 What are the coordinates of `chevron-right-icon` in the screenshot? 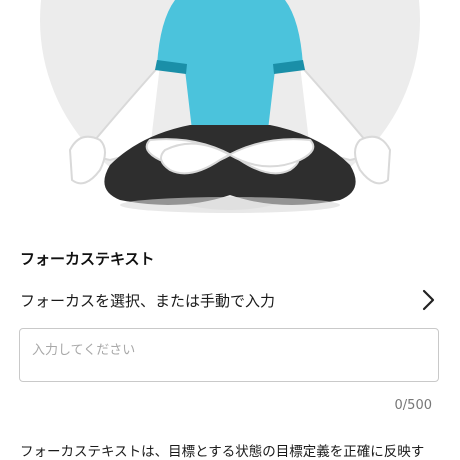 It's located at (428, 300).